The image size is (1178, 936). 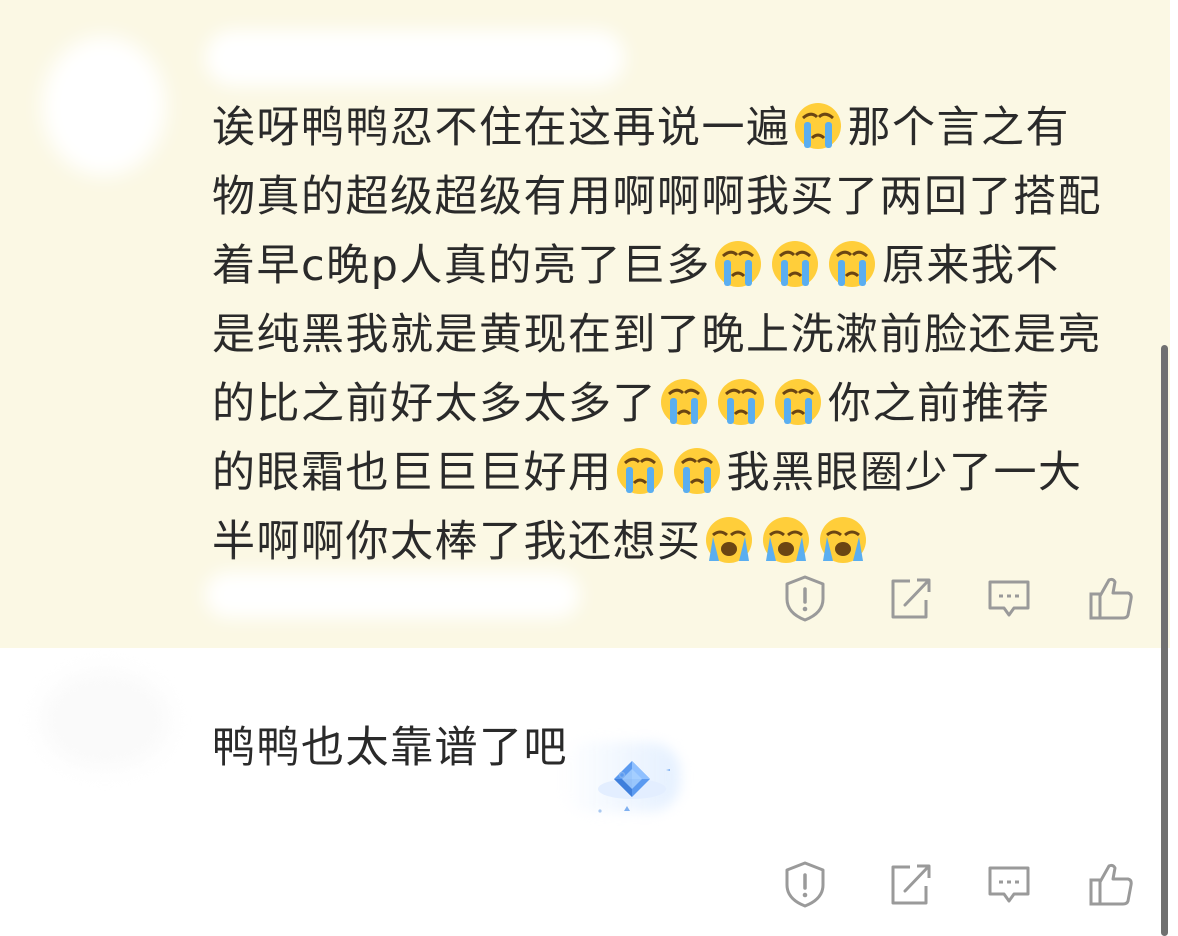 I want to click on text-line: 那个言之有, so click(x=958, y=128).